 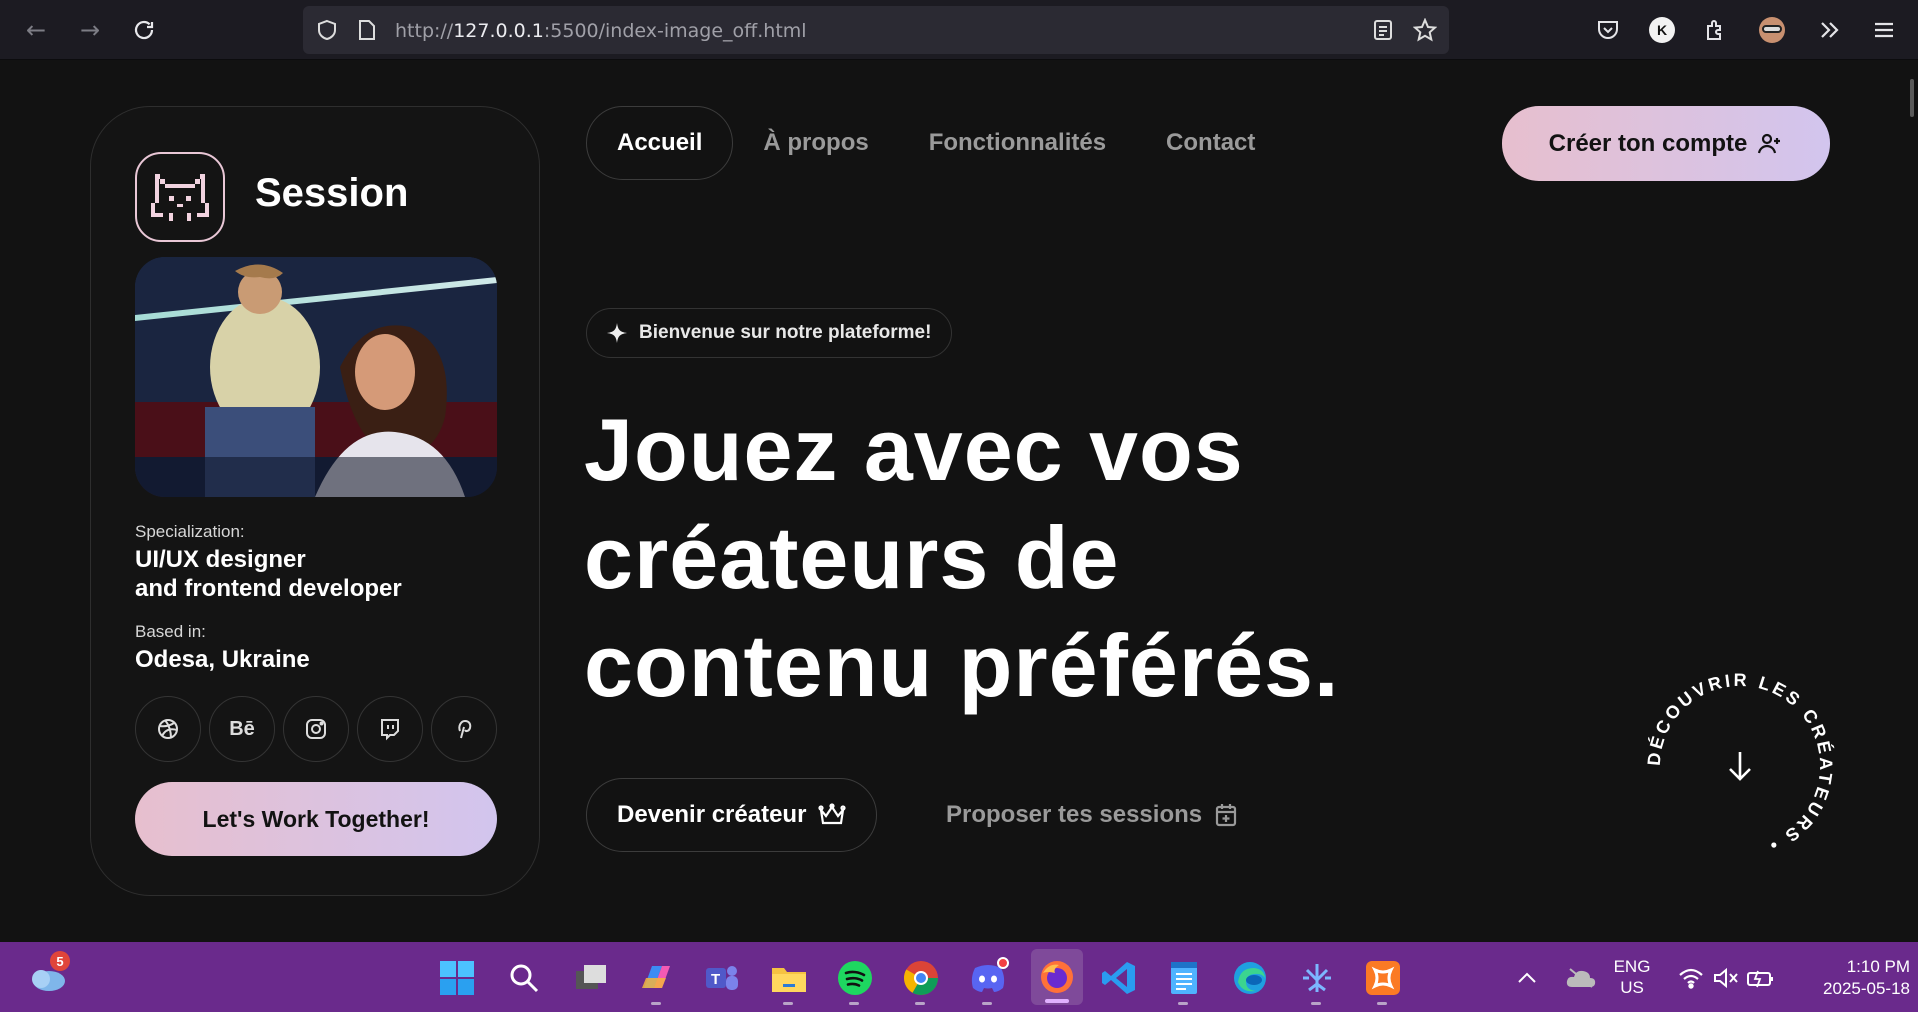 What do you see at coordinates (332, 193) in the screenshot?
I see `brand-name: Session` at bounding box center [332, 193].